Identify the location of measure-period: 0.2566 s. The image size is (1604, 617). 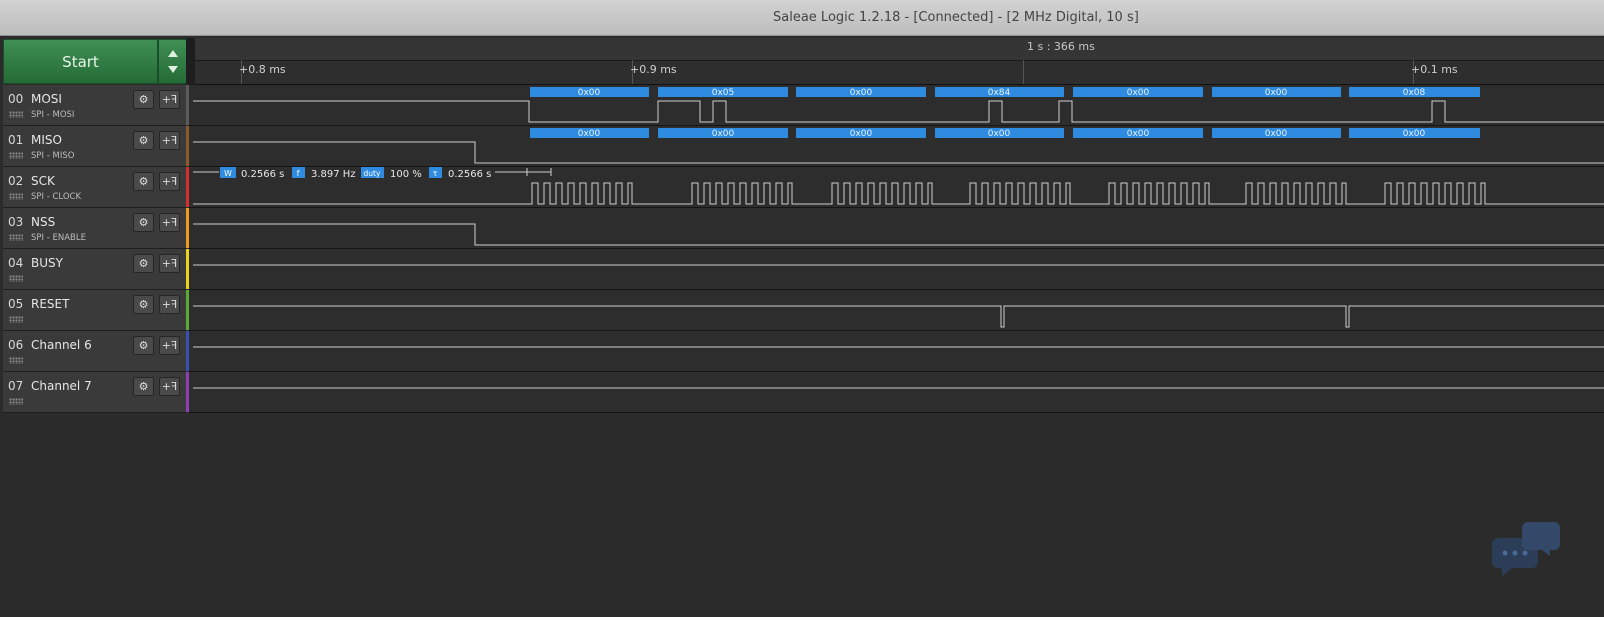
(469, 174).